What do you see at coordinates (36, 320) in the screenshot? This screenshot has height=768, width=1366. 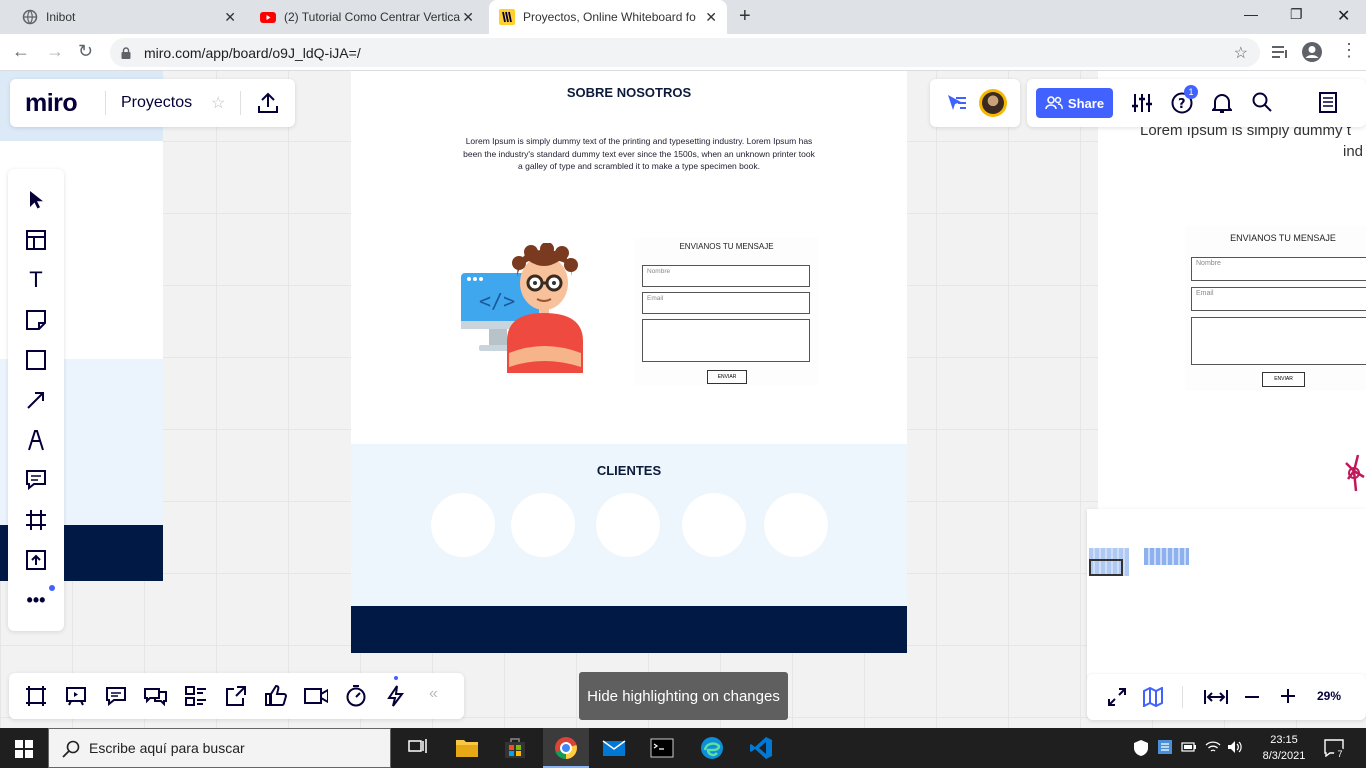 I see `sticky-note-tool` at bounding box center [36, 320].